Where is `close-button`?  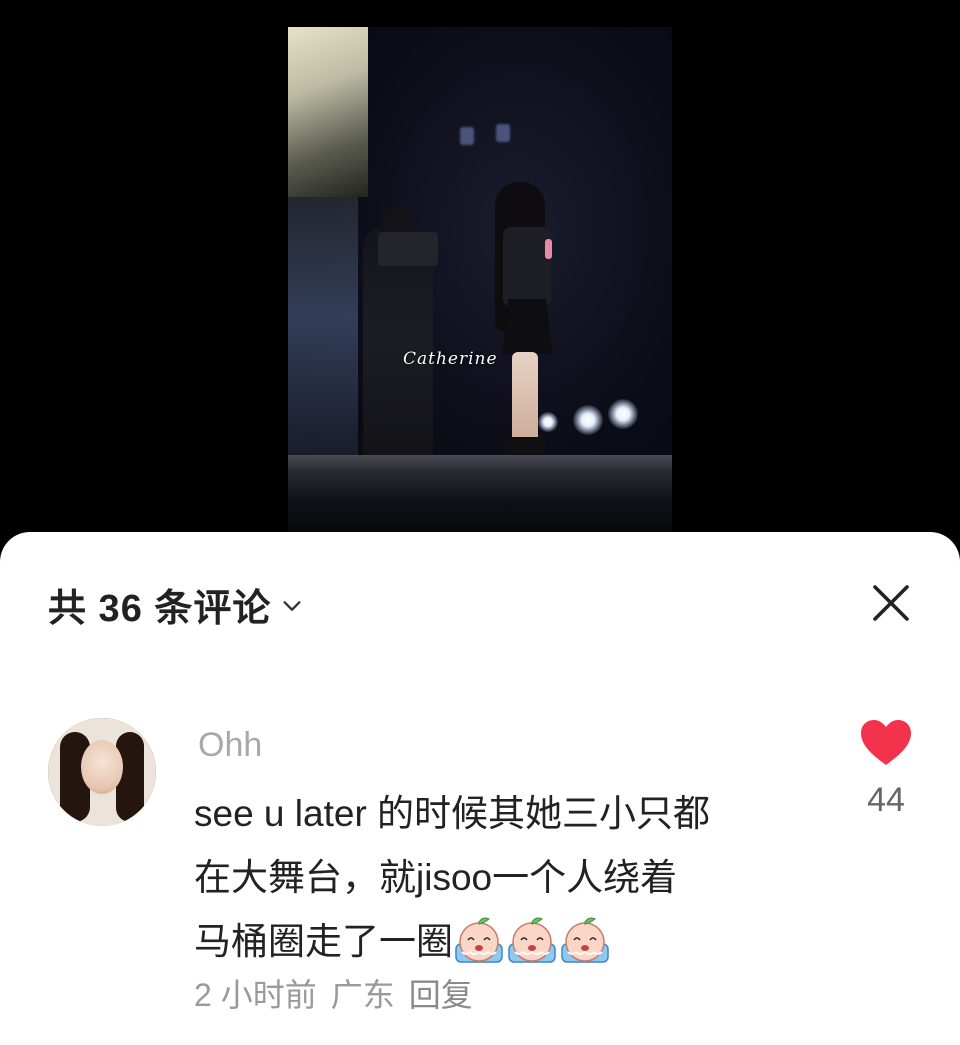
close-button is located at coordinates (891, 603).